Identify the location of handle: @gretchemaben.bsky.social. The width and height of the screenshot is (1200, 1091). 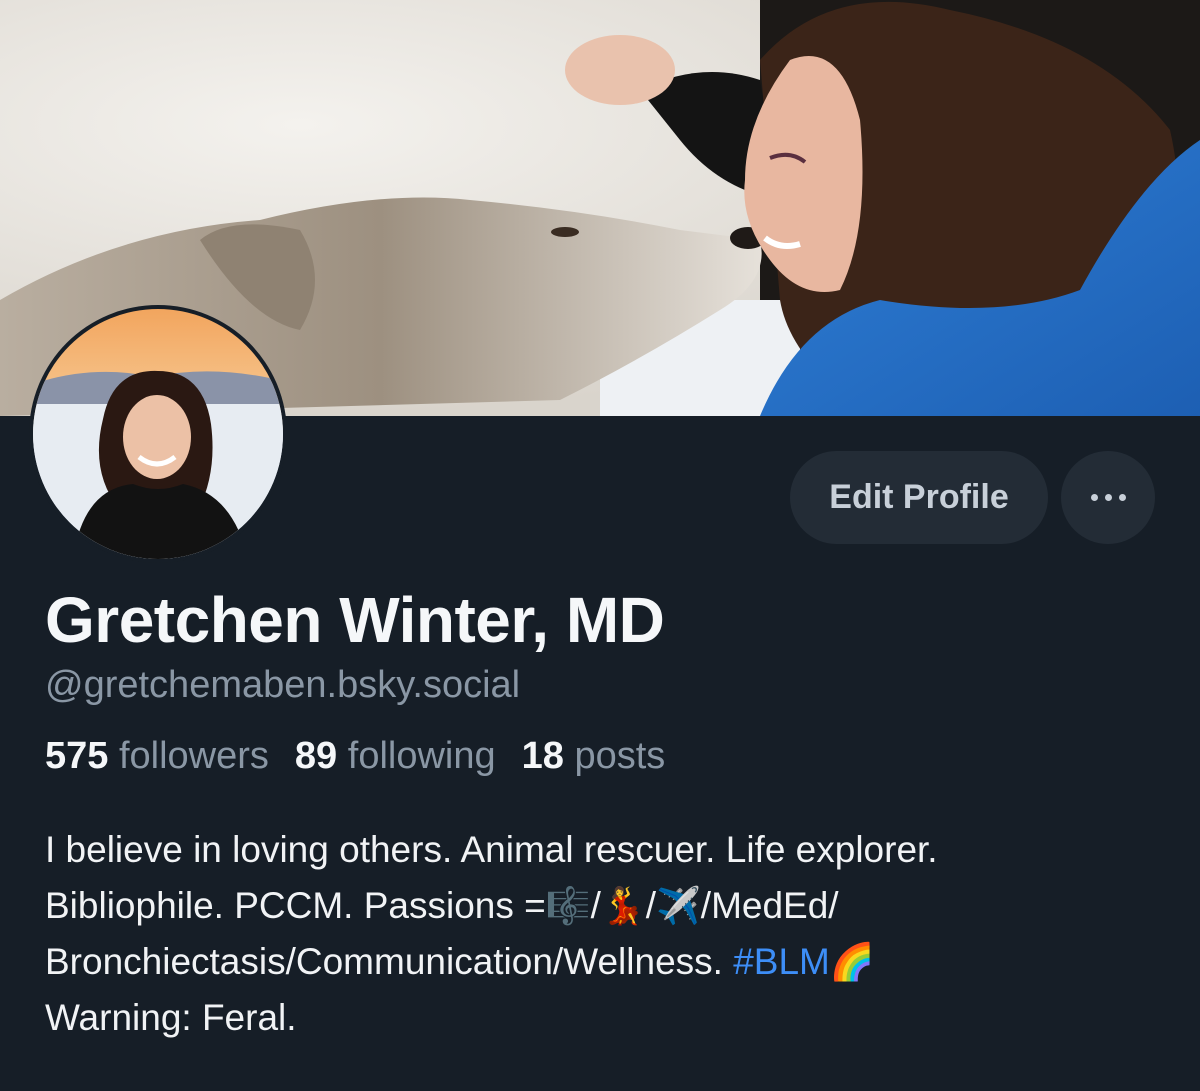
(282, 685).